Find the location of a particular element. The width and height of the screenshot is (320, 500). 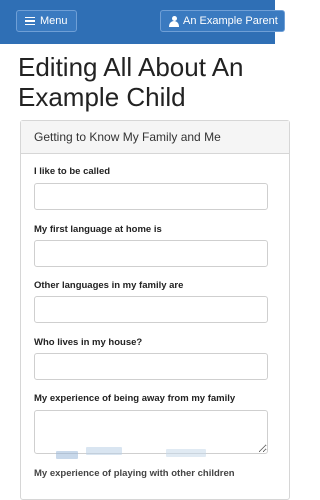

menu-label: Menu is located at coordinates (54, 21).